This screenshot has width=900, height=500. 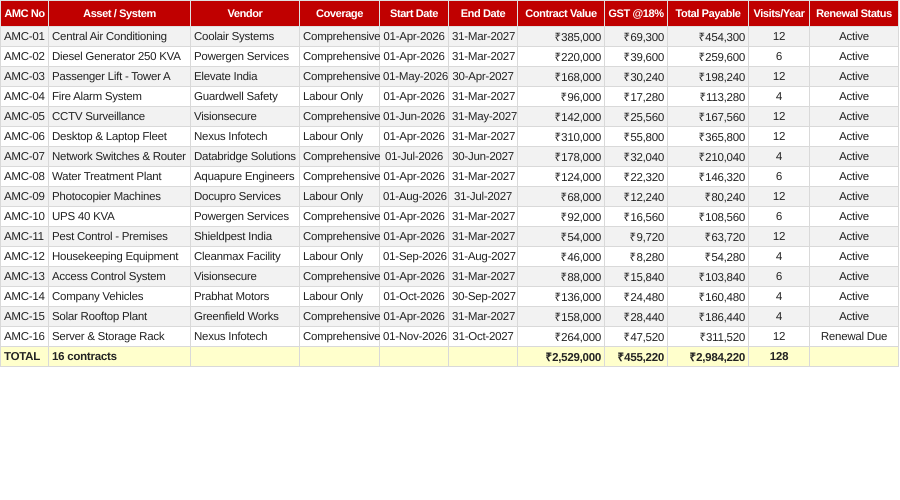 I want to click on gst-amount: ₹15,840, so click(x=636, y=276).